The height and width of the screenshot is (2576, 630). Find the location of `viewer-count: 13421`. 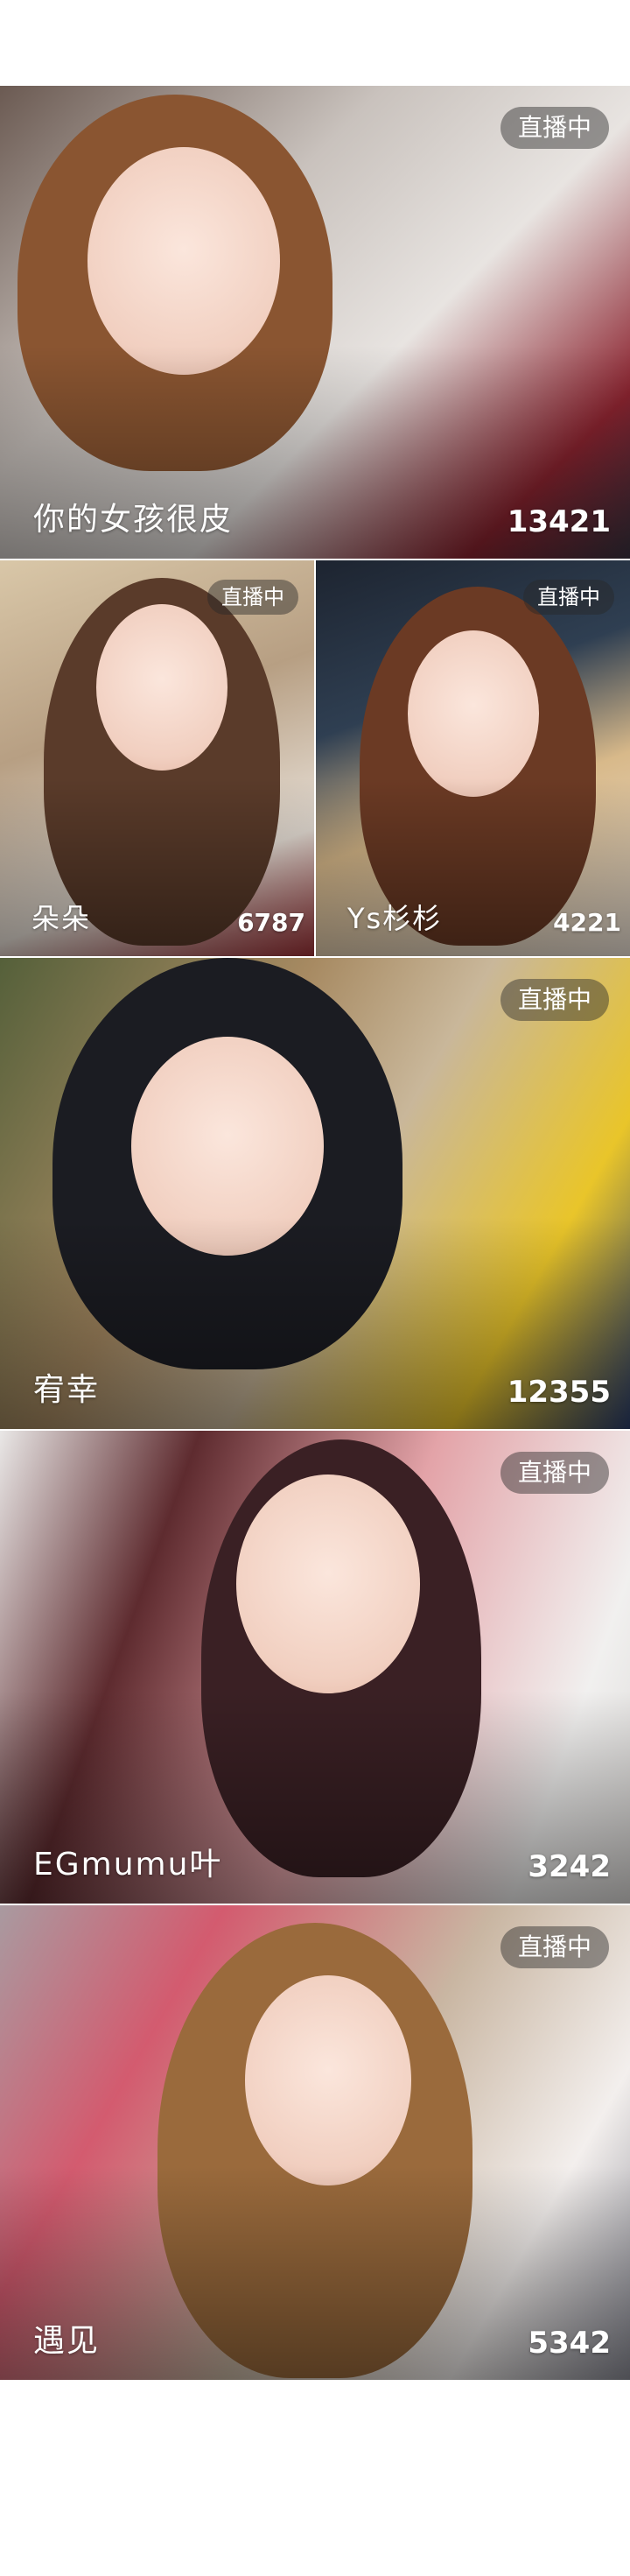

viewer-count: 13421 is located at coordinates (559, 521).